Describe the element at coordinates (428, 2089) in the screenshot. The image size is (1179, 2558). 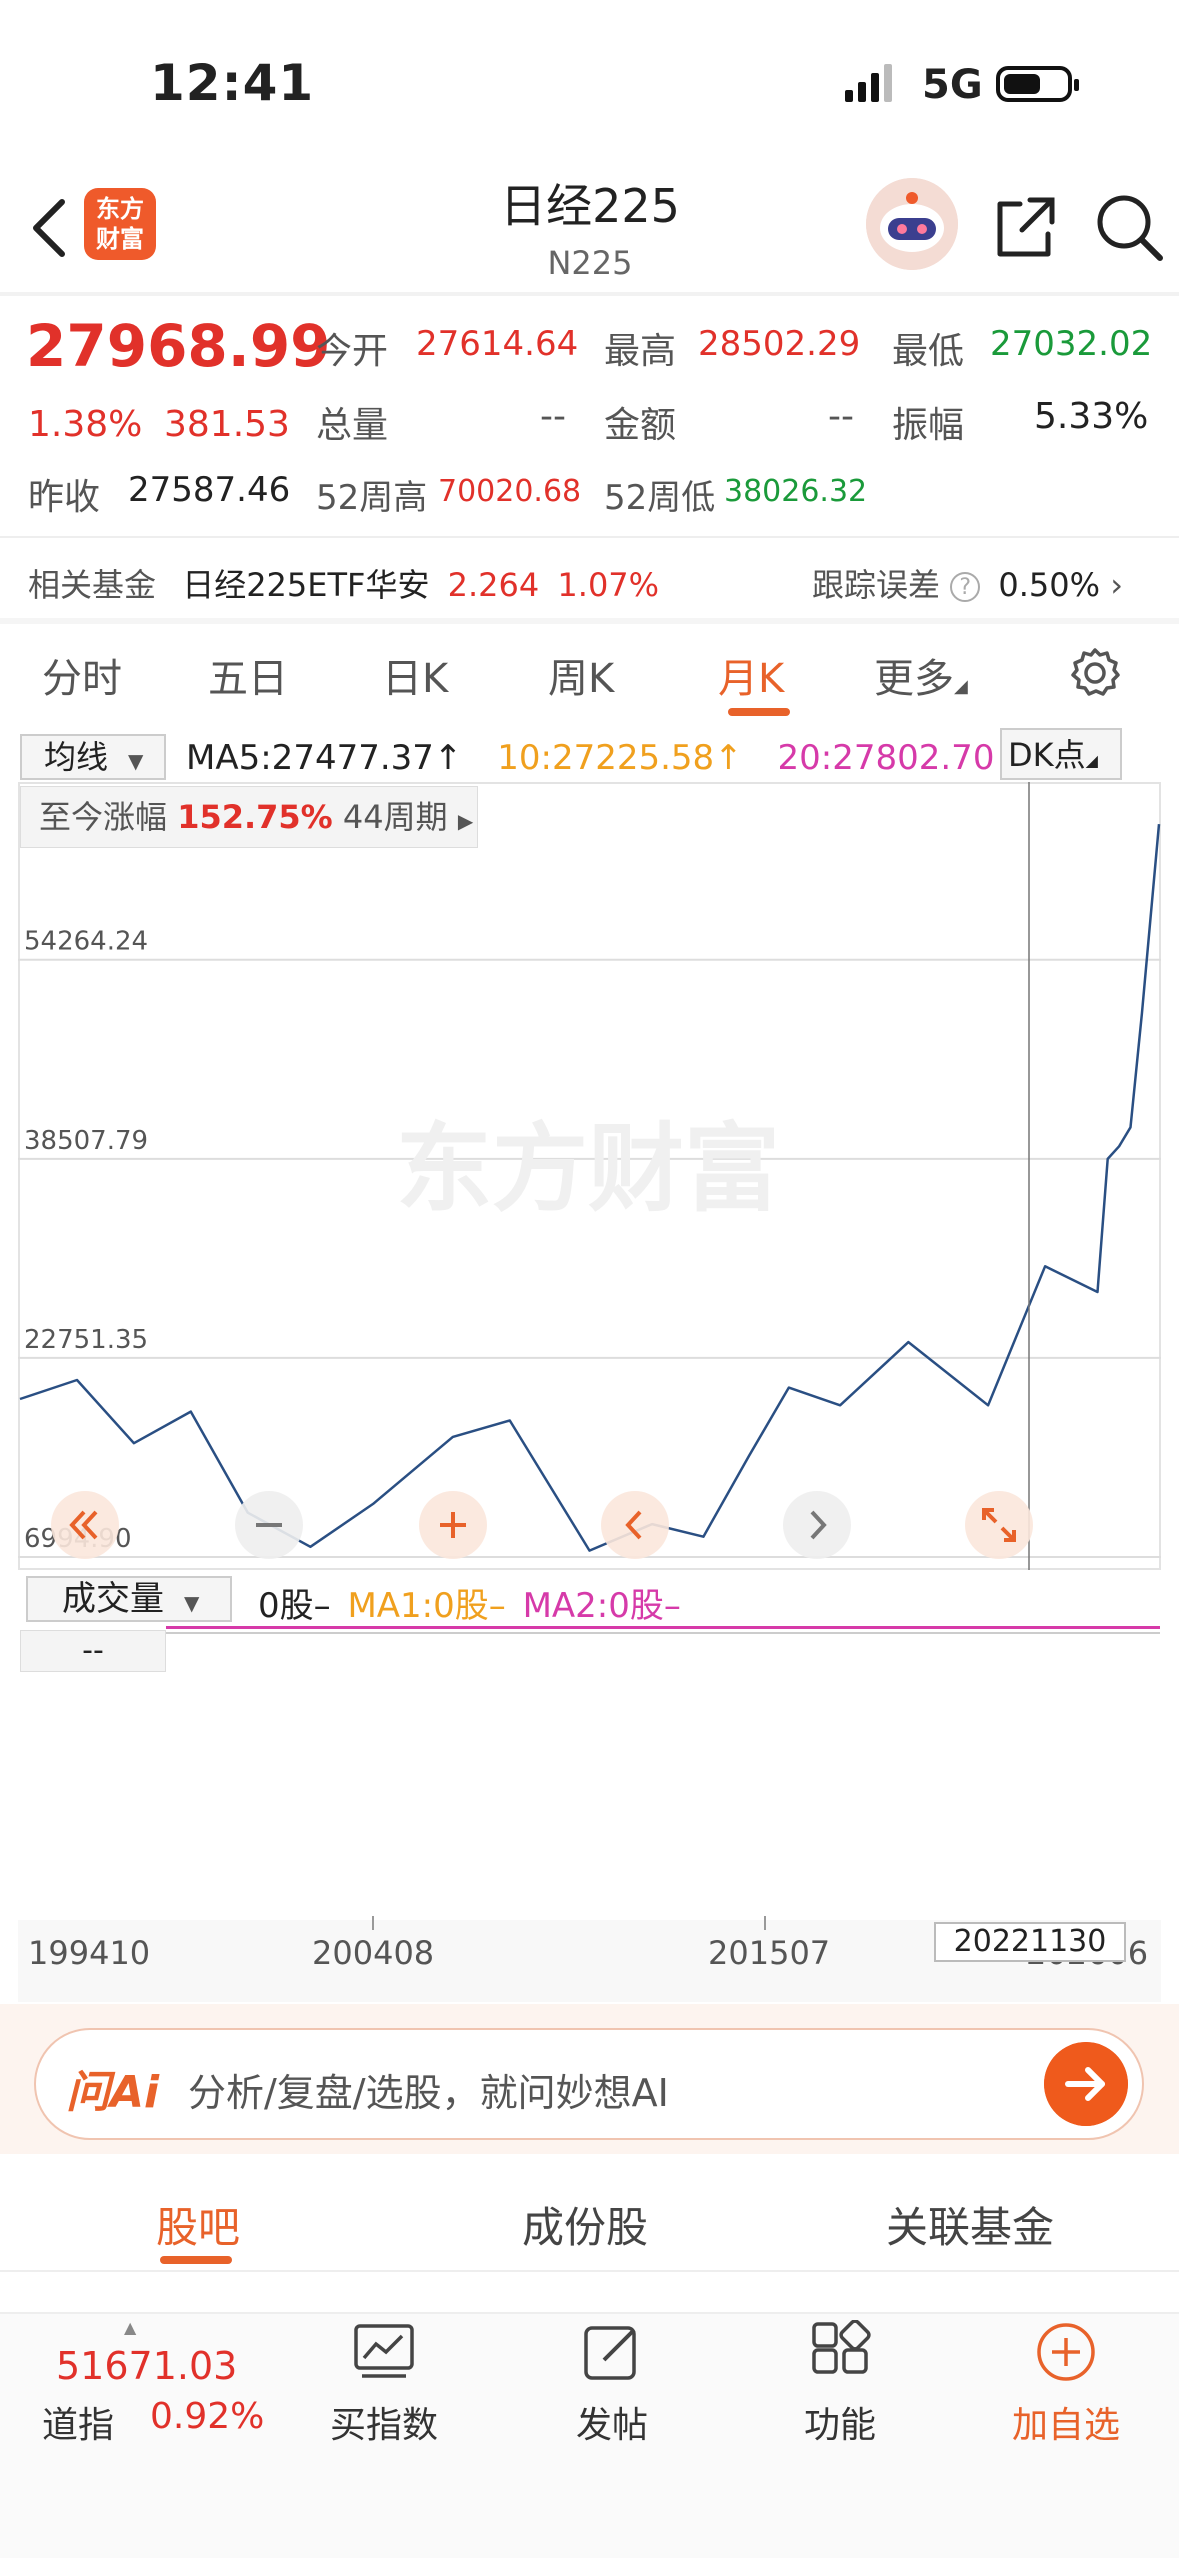
I see `ai-input-placeholder: 分析/复盘/选股，就问妙想AI` at that location.